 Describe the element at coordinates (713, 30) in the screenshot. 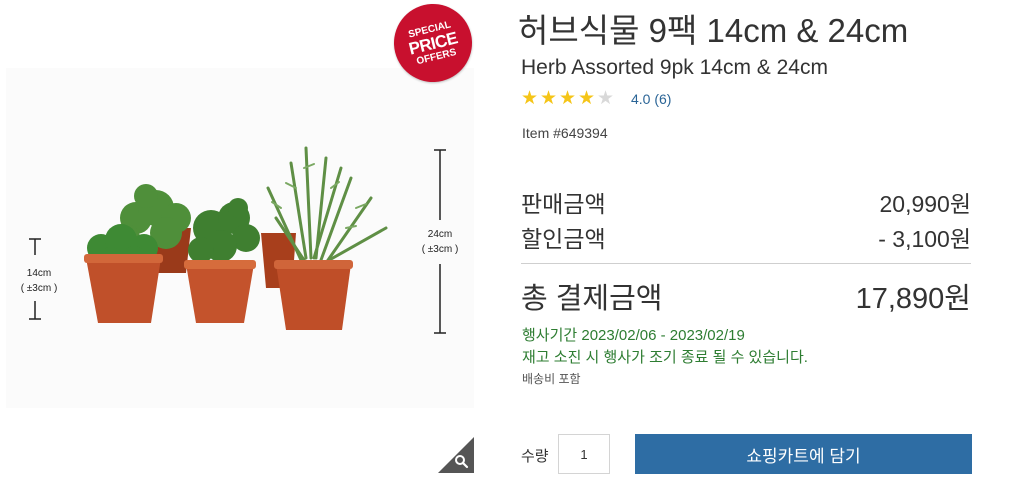

I see `product-title-korean: 허브식물 9팩 14cm & 24cm` at that location.